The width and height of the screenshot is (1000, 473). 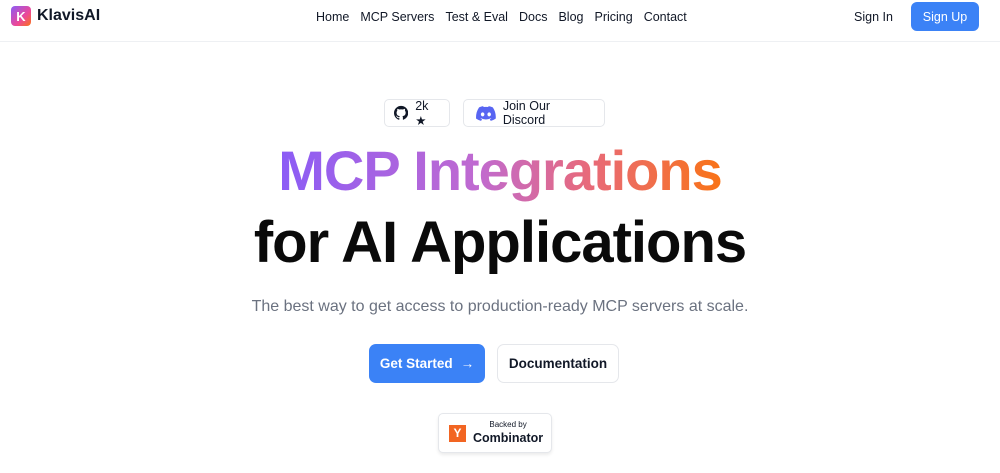 I want to click on sign-up-button: Sign Up, so click(x=945, y=16).